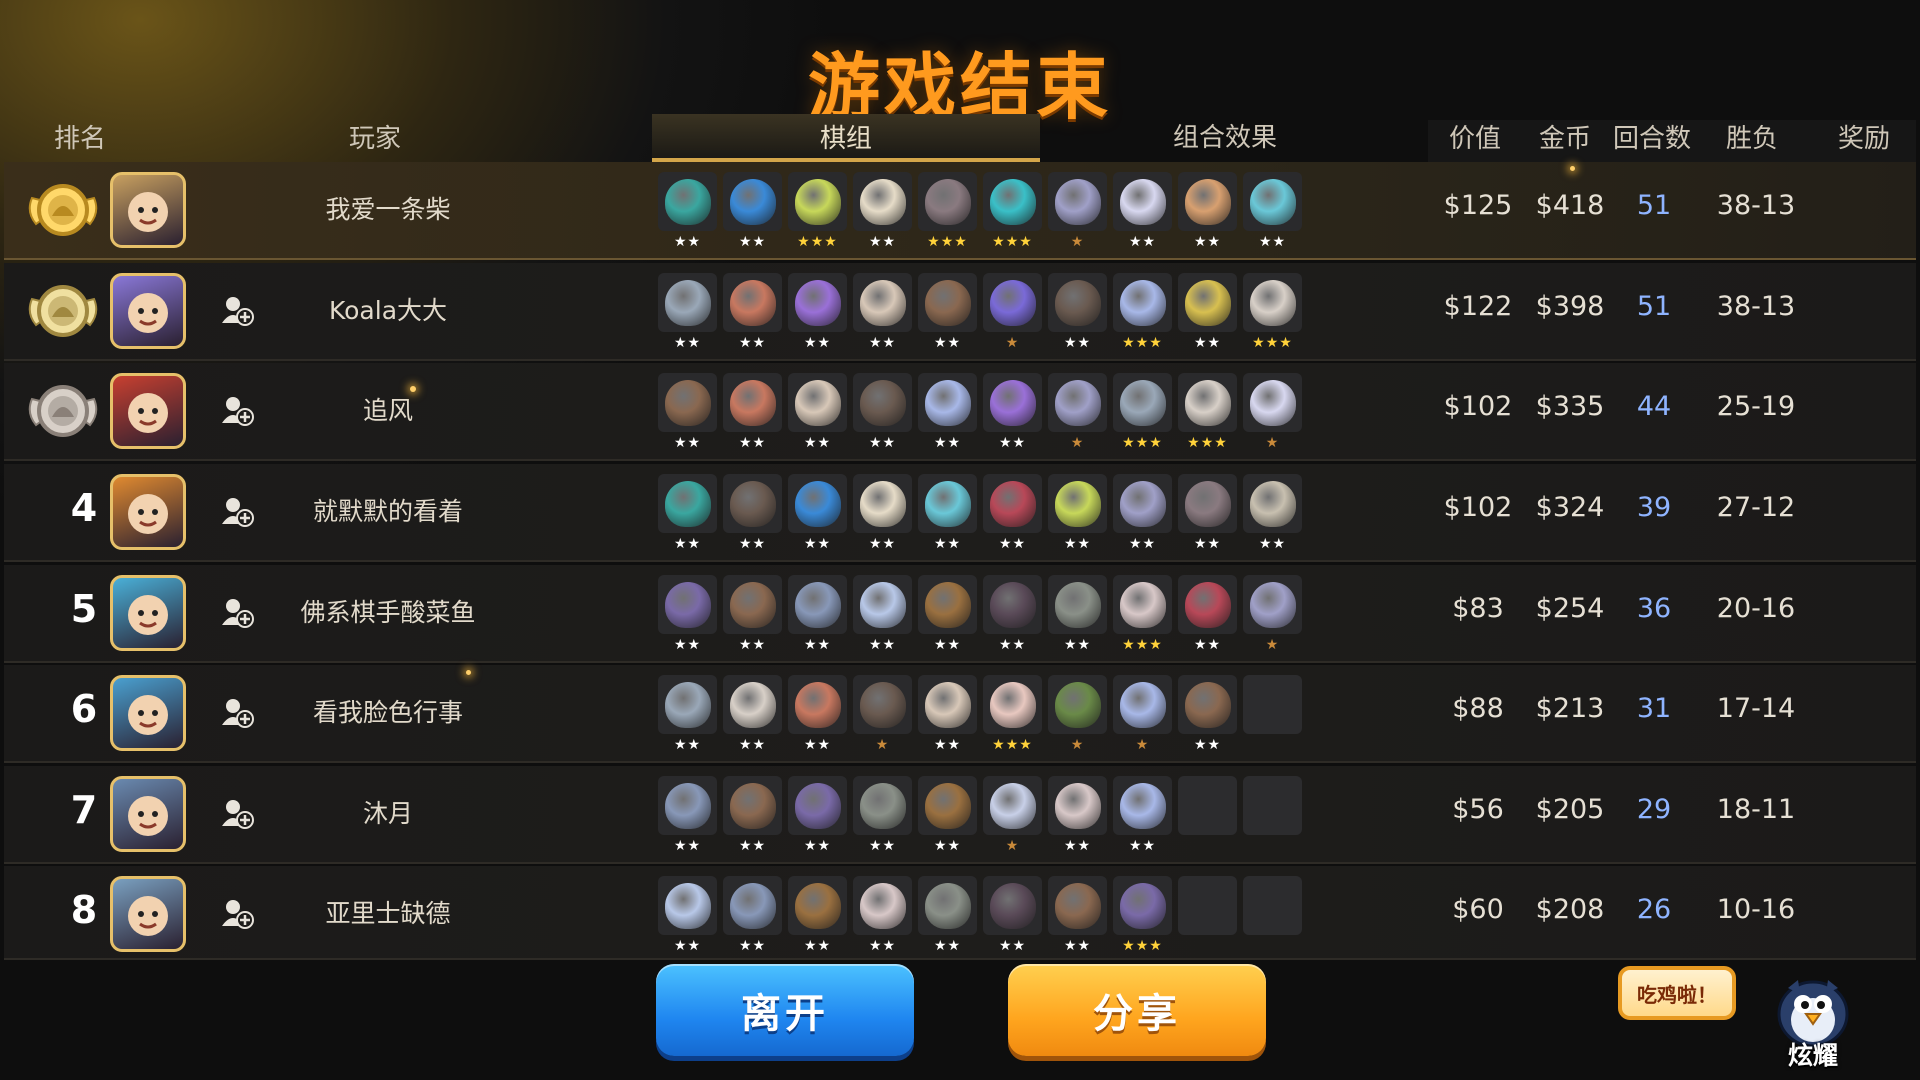  I want to click on share-button: 分享, so click(1137, 1010).